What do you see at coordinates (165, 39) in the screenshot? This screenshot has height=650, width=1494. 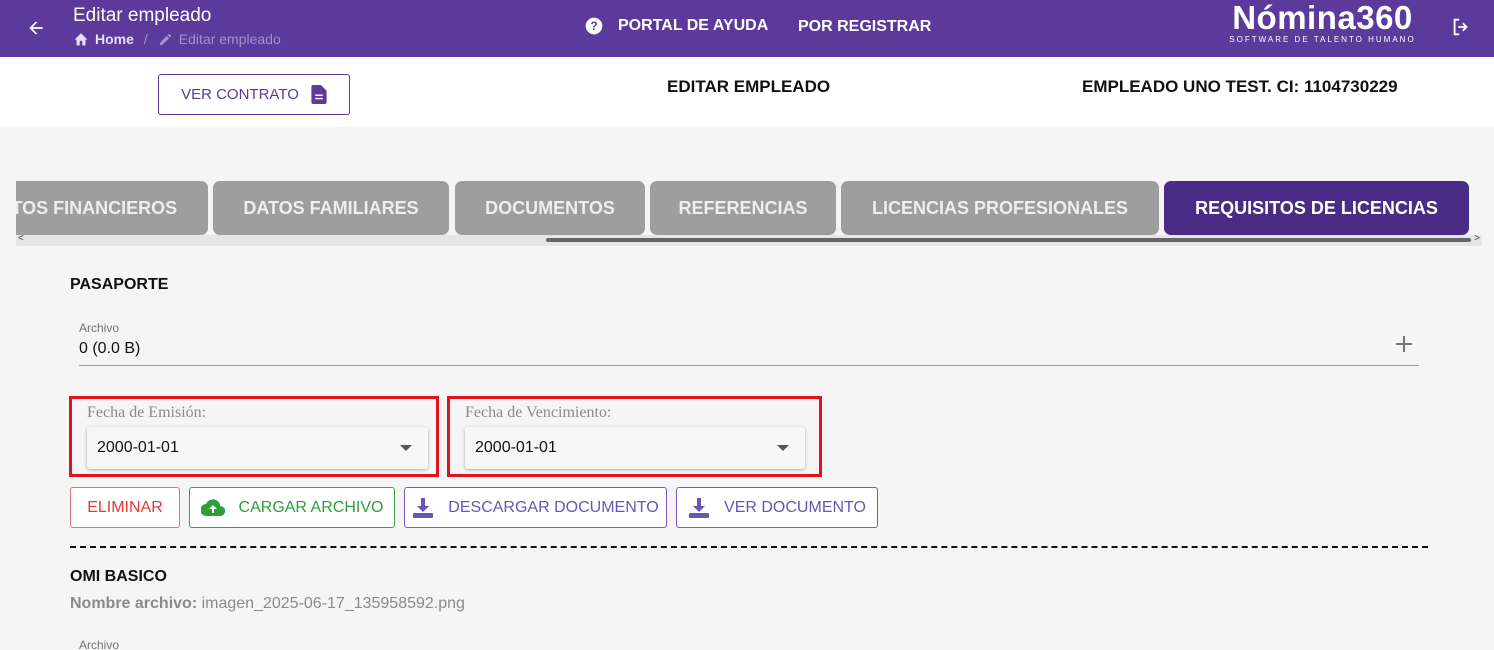 I see `pencil-icon` at bounding box center [165, 39].